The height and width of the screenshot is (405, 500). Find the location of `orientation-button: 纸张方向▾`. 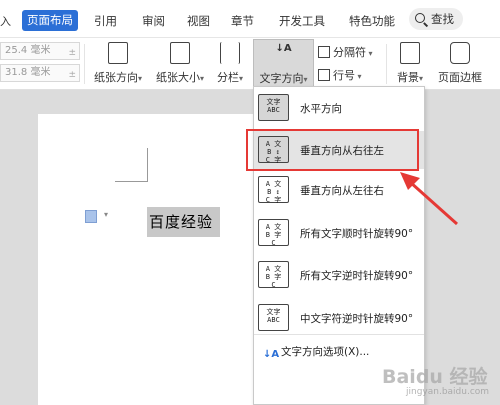

orientation-button: 纸张方向▾ is located at coordinates (118, 63).